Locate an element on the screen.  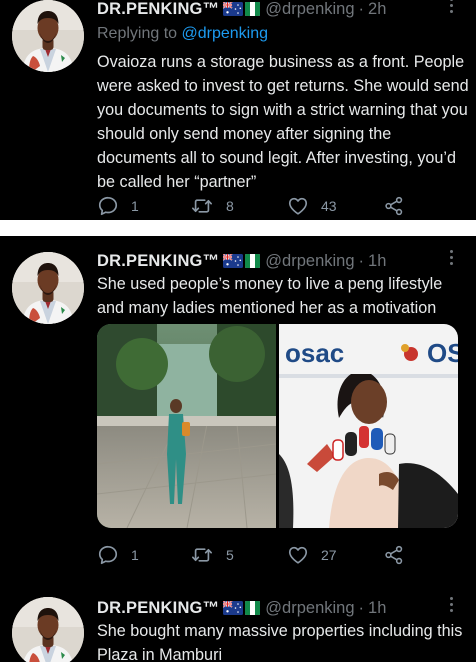
retweet-button: 8 is located at coordinates (212, 206).